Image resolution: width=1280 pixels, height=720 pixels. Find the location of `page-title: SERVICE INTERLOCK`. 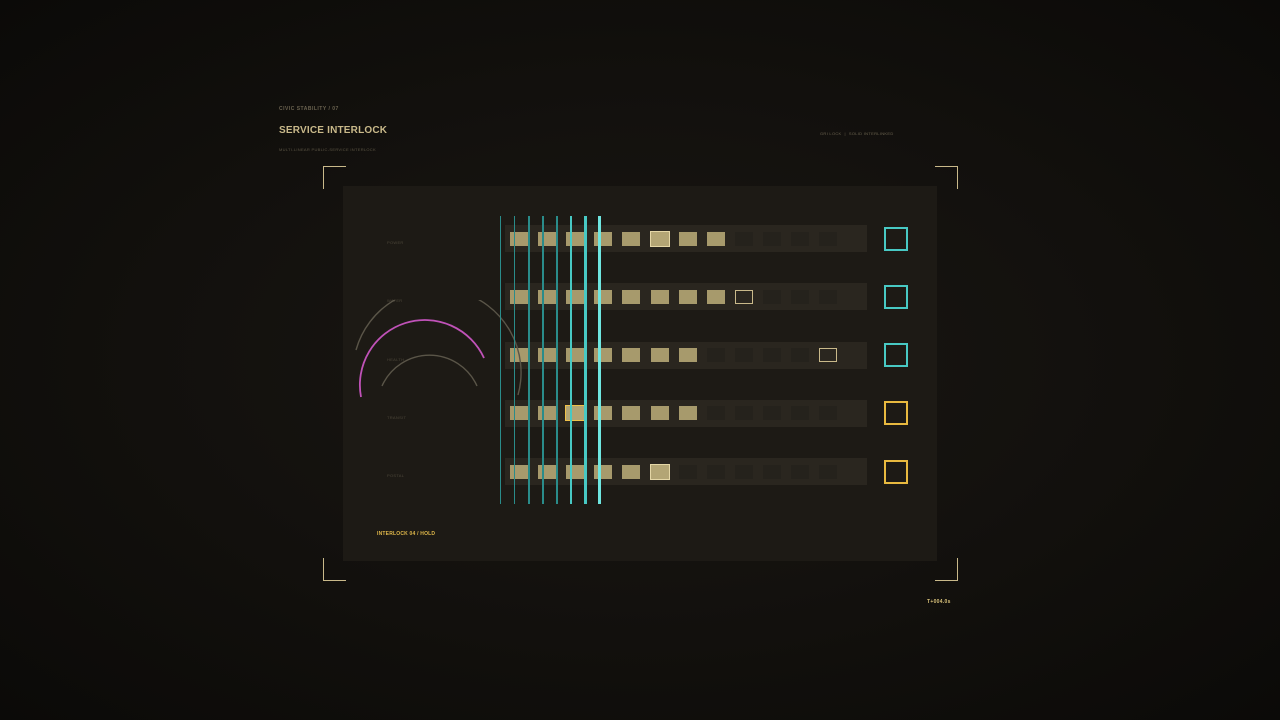

page-title: SERVICE INTERLOCK is located at coordinates (333, 130).